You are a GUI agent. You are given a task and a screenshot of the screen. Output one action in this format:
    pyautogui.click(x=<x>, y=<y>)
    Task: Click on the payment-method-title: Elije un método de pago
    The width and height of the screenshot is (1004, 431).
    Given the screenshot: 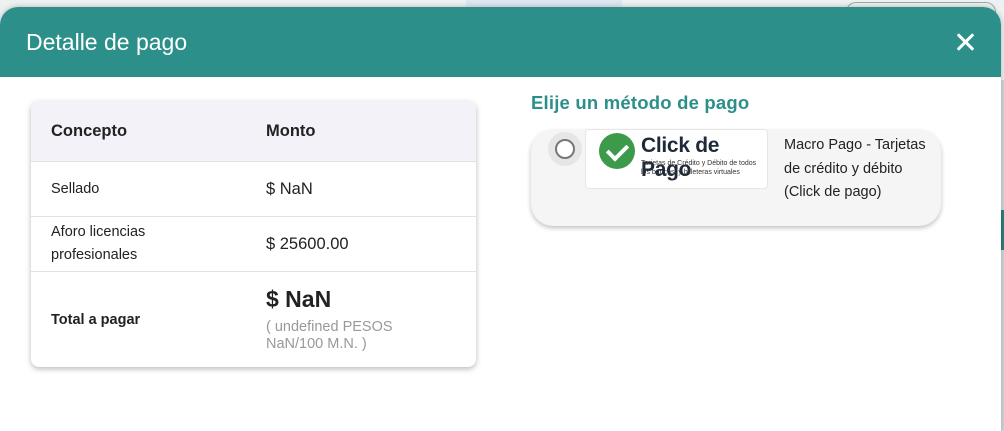 What is the action you would take?
    pyautogui.click(x=640, y=102)
    